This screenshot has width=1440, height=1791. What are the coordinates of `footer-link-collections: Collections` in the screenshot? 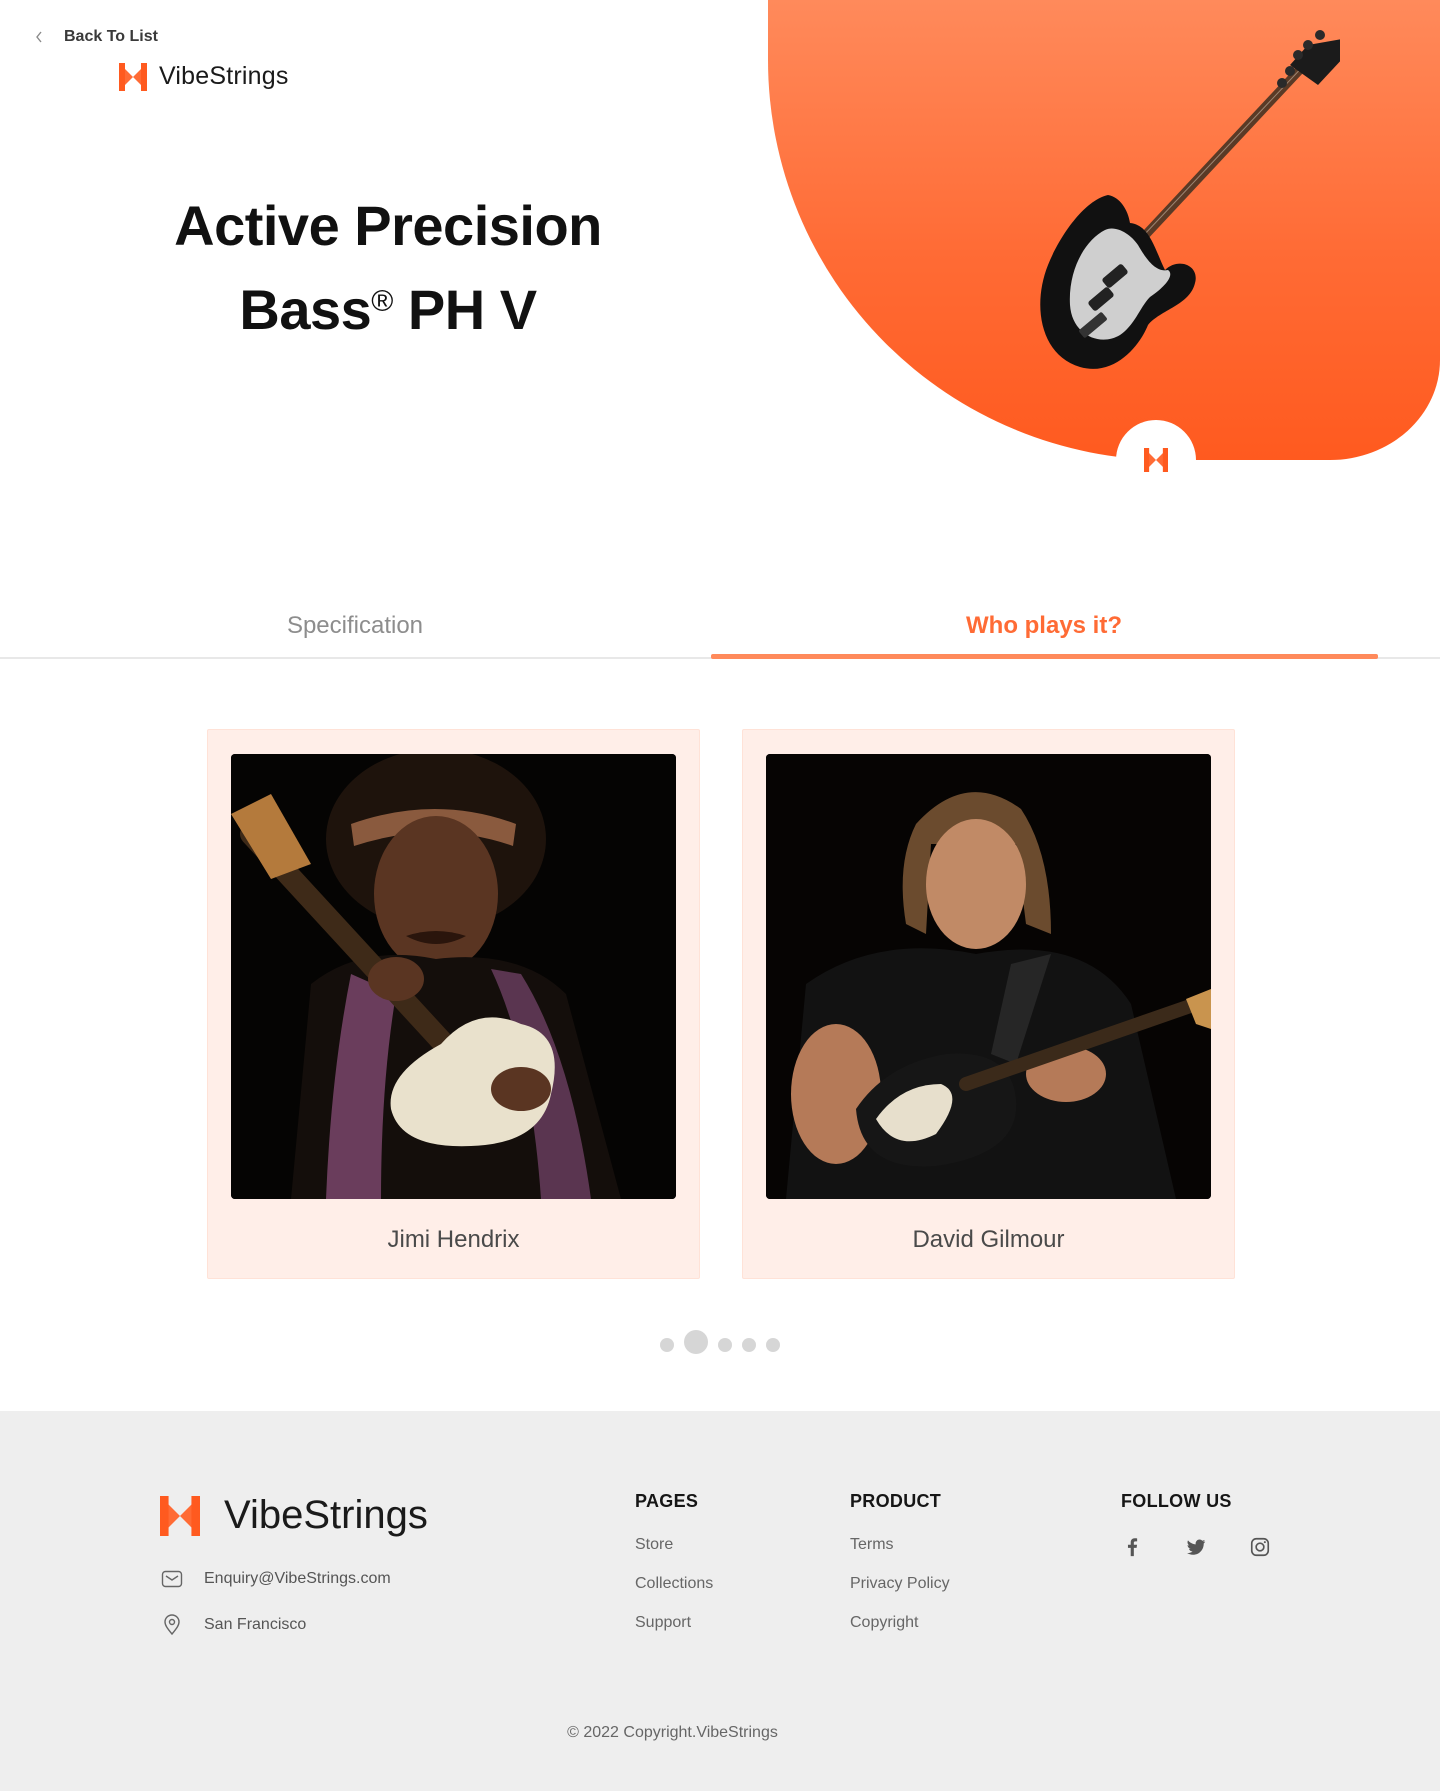 It's located at (674, 1584).